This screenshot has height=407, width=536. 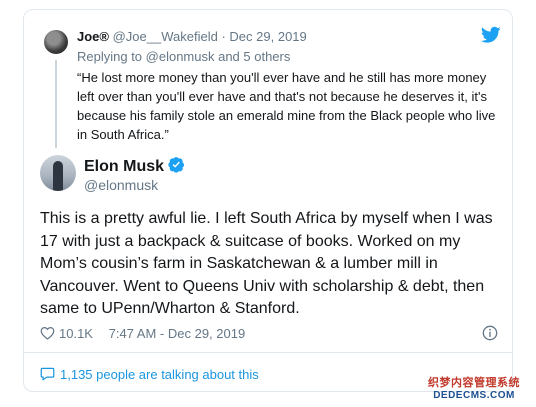 I want to click on tweet-meta: 10.1K 7:47 AM - Dec 29, 2019, so click(x=142, y=333).